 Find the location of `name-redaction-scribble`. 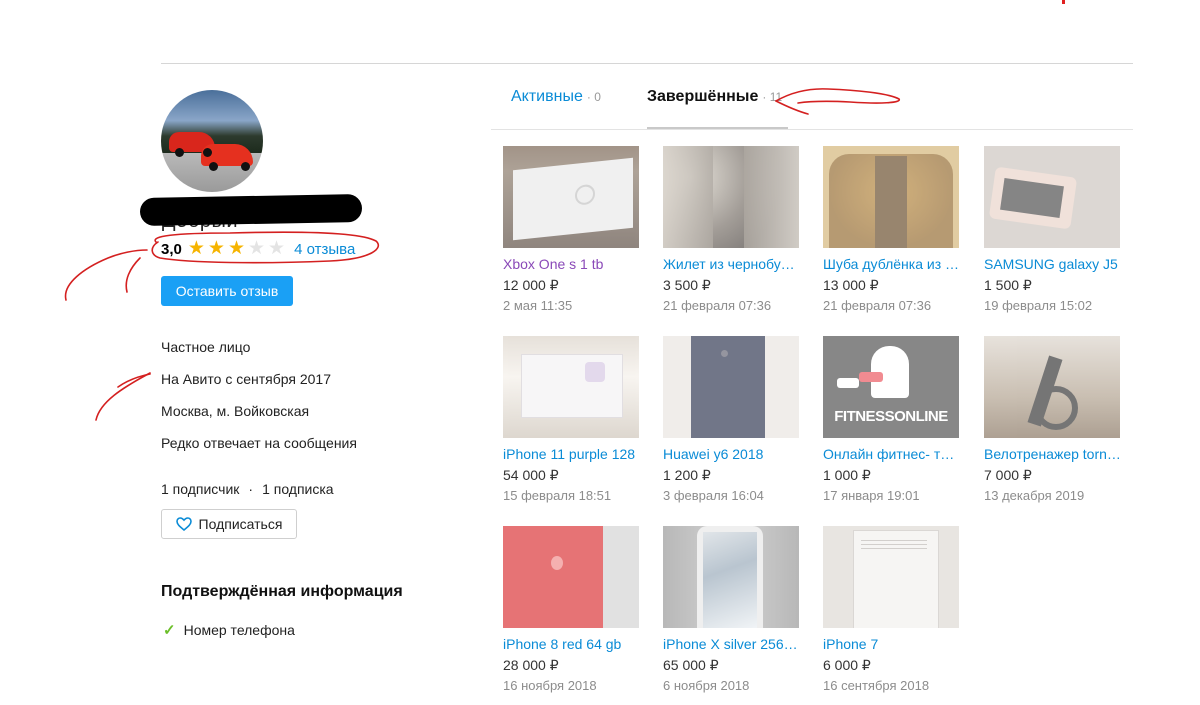

name-redaction-scribble is located at coordinates (251, 210).